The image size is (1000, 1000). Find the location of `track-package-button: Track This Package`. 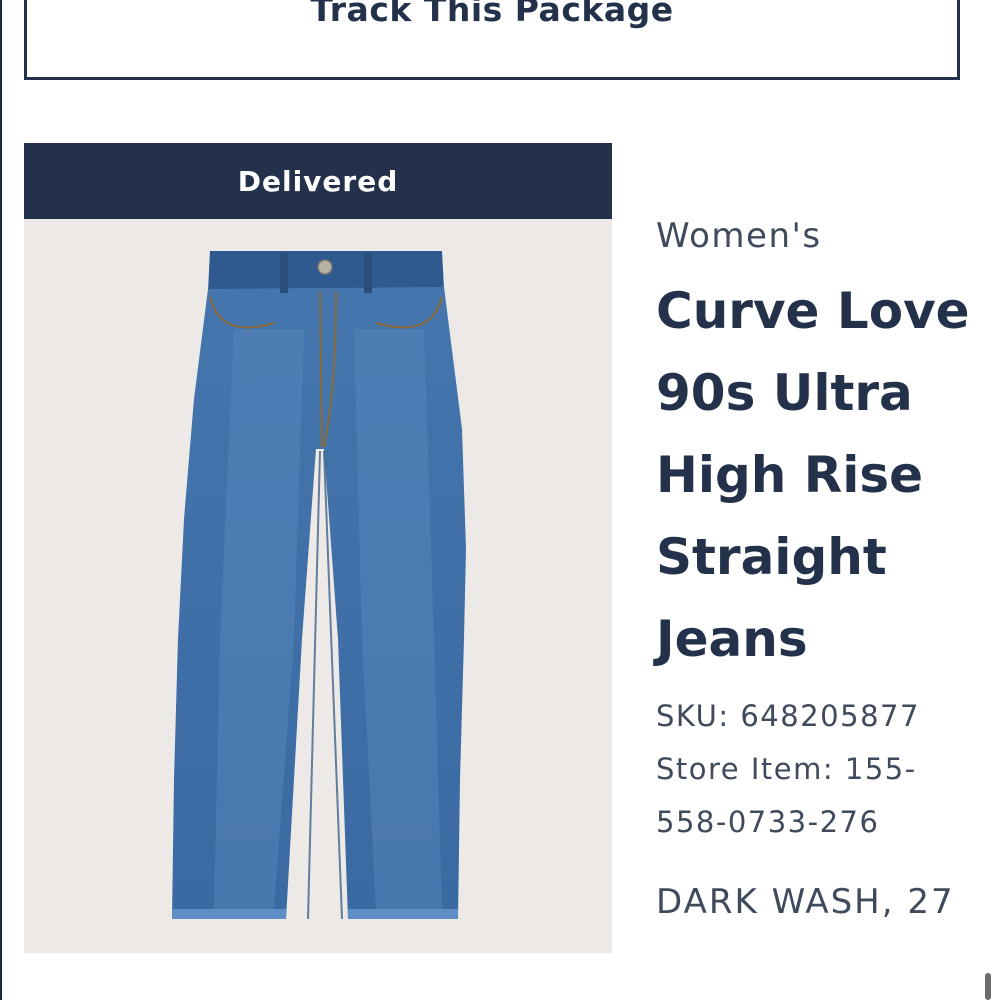

track-package-button: Track This Package is located at coordinates (492, 40).